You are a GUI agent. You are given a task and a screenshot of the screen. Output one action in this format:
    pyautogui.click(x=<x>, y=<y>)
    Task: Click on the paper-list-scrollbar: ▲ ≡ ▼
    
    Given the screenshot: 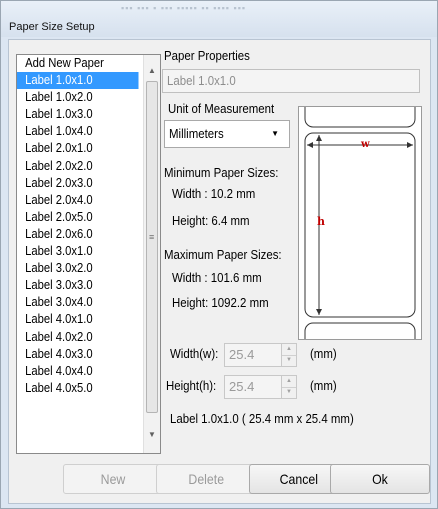 What is the action you would take?
    pyautogui.click(x=151, y=254)
    